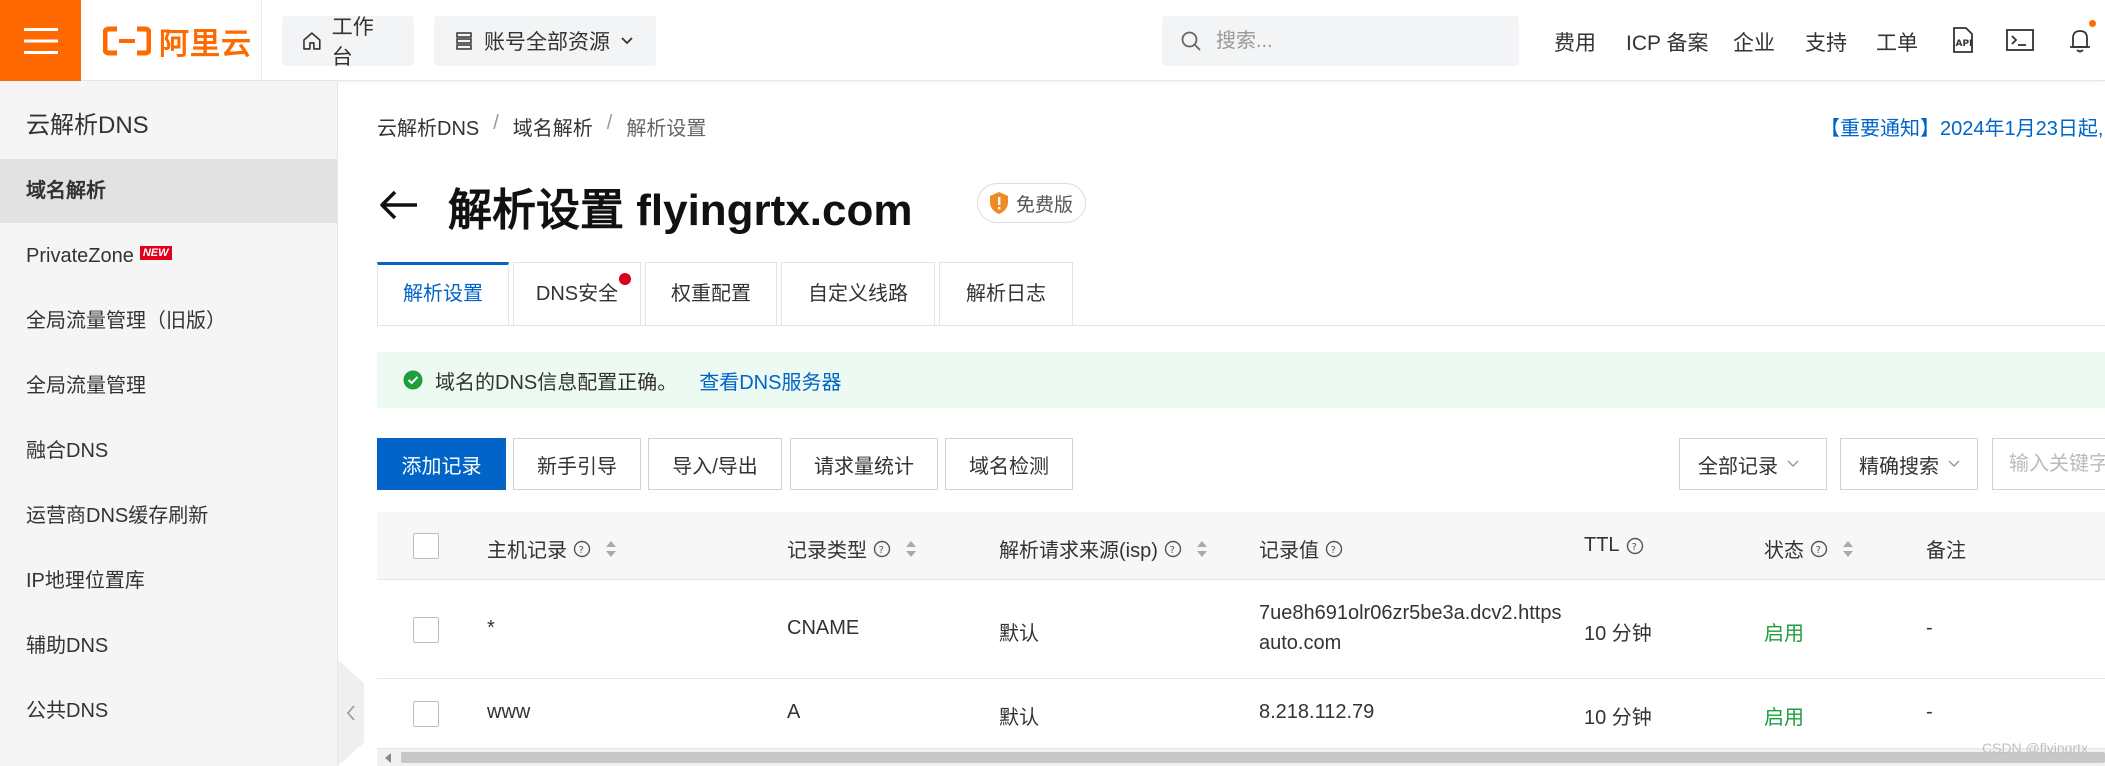 Image resolution: width=2105 pixels, height=766 pixels. What do you see at coordinates (1962, 40) in the screenshot?
I see `api-icon: API` at bounding box center [1962, 40].